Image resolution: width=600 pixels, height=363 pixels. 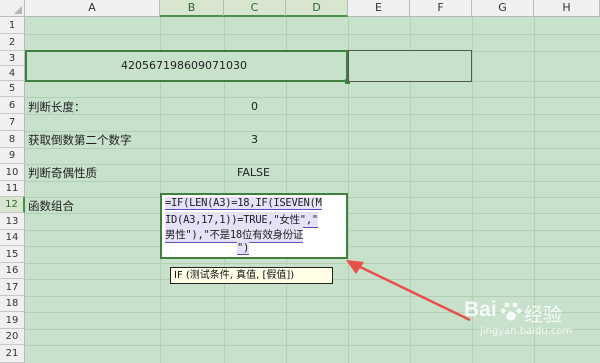 I want to click on cell-a10-label: 判断奇偶性质, so click(x=62, y=173).